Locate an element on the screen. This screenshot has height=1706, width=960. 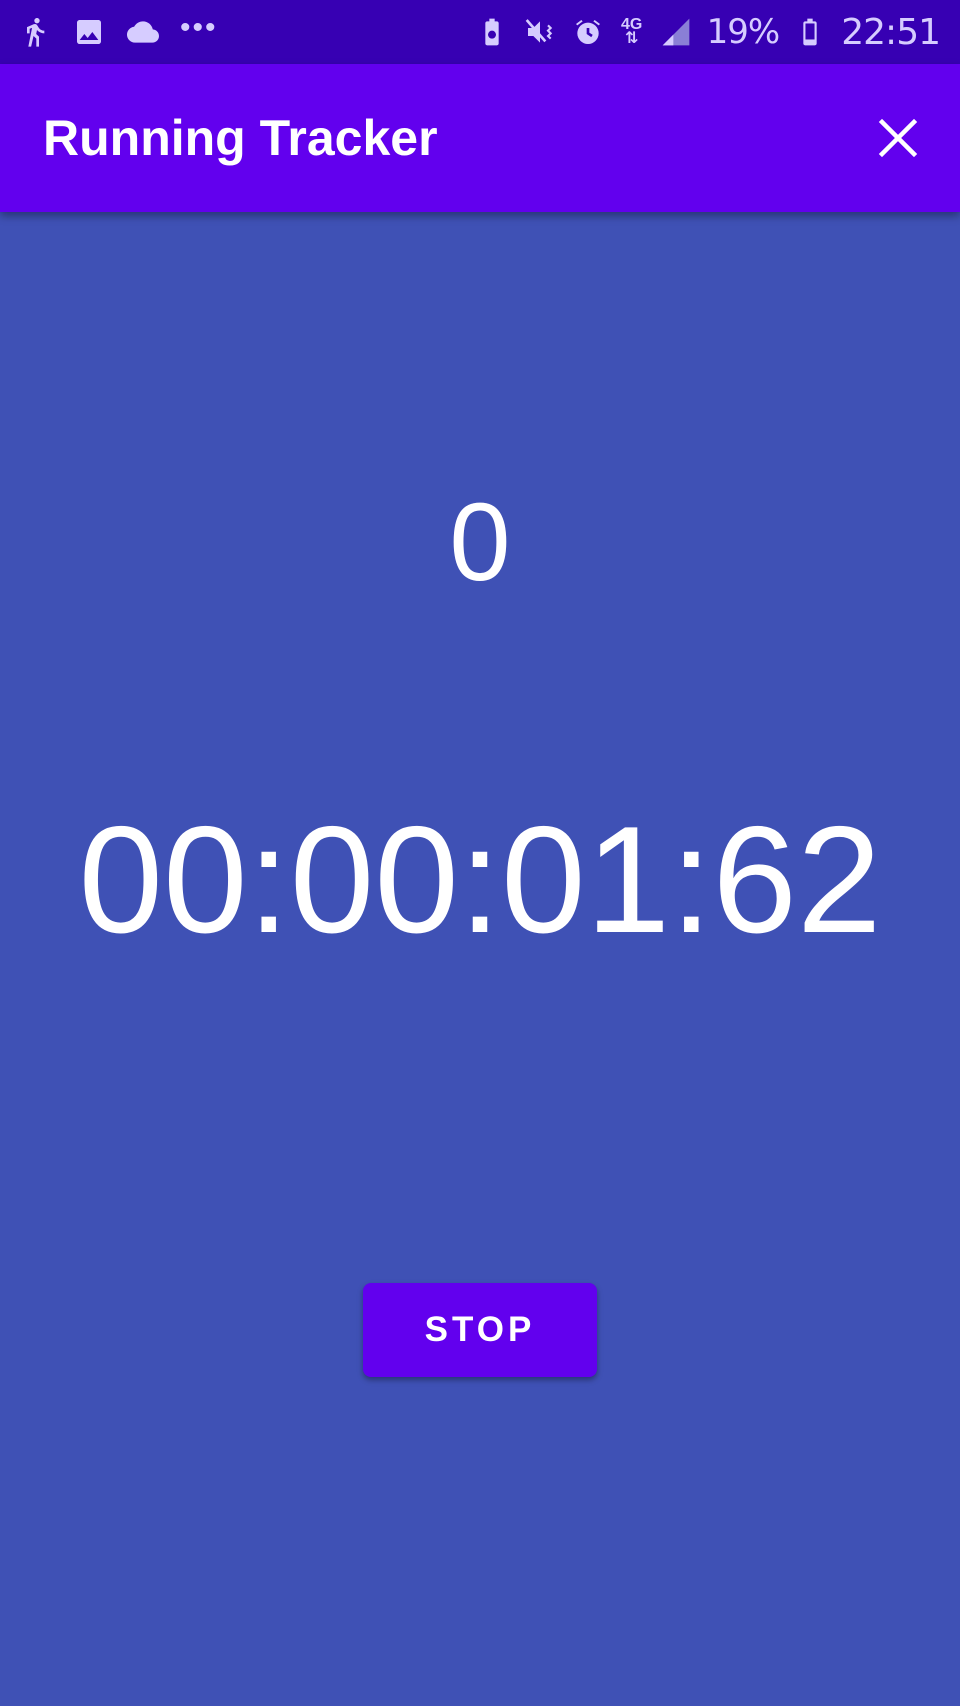
battery-icon is located at coordinates (810, 32).